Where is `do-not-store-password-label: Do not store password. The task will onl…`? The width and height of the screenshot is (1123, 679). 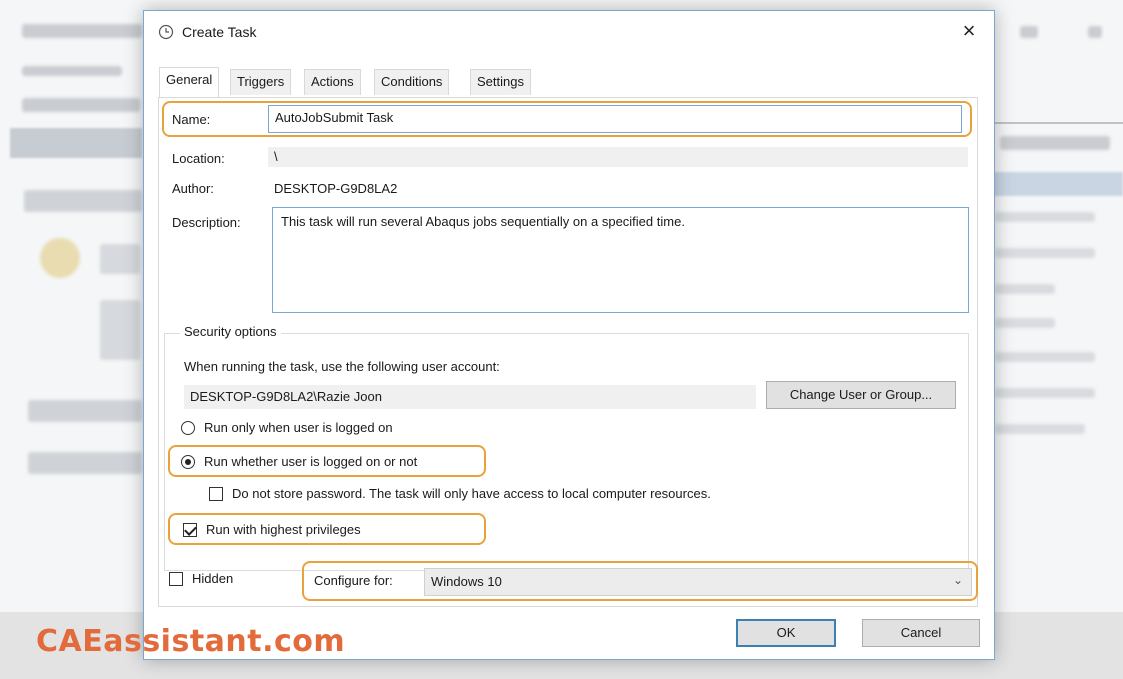
do-not-store-password-label: Do not store password. The task will onl… is located at coordinates (471, 493).